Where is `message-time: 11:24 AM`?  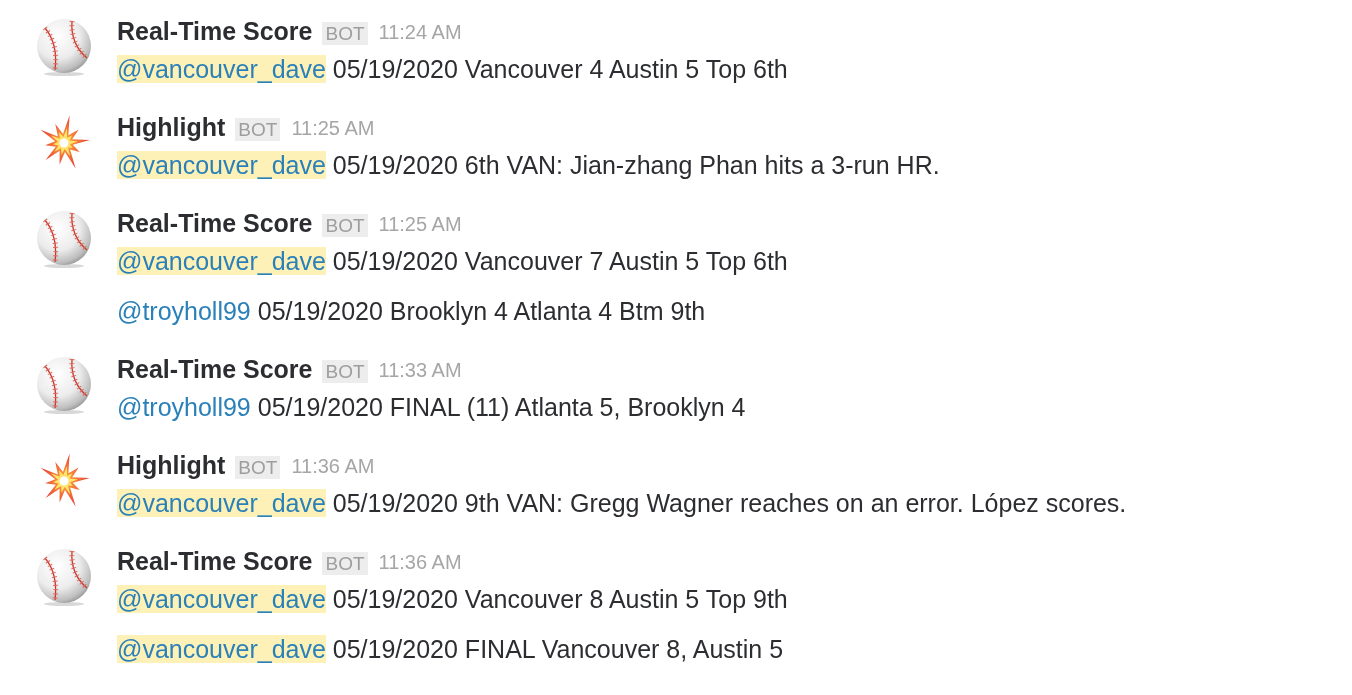
message-time: 11:24 AM is located at coordinates (420, 32).